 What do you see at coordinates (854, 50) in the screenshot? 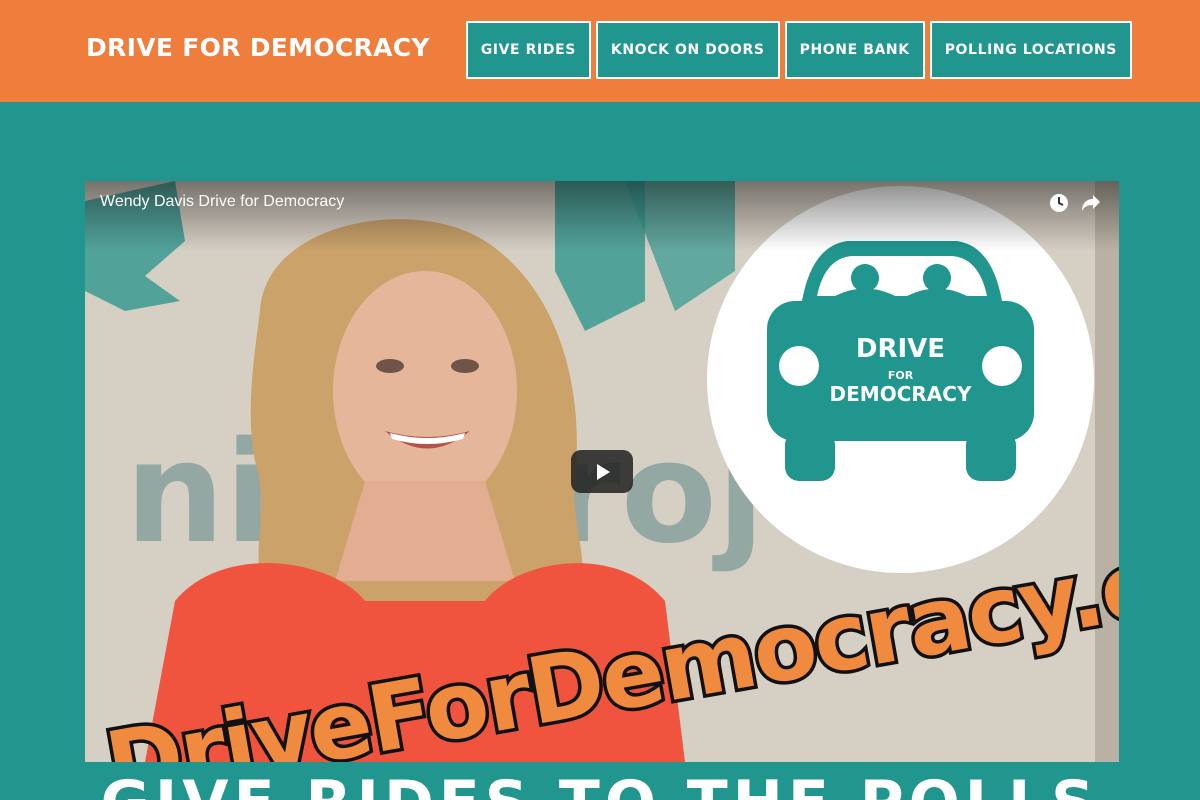
I see `nav-phone-bank: PHONE BANK` at bounding box center [854, 50].